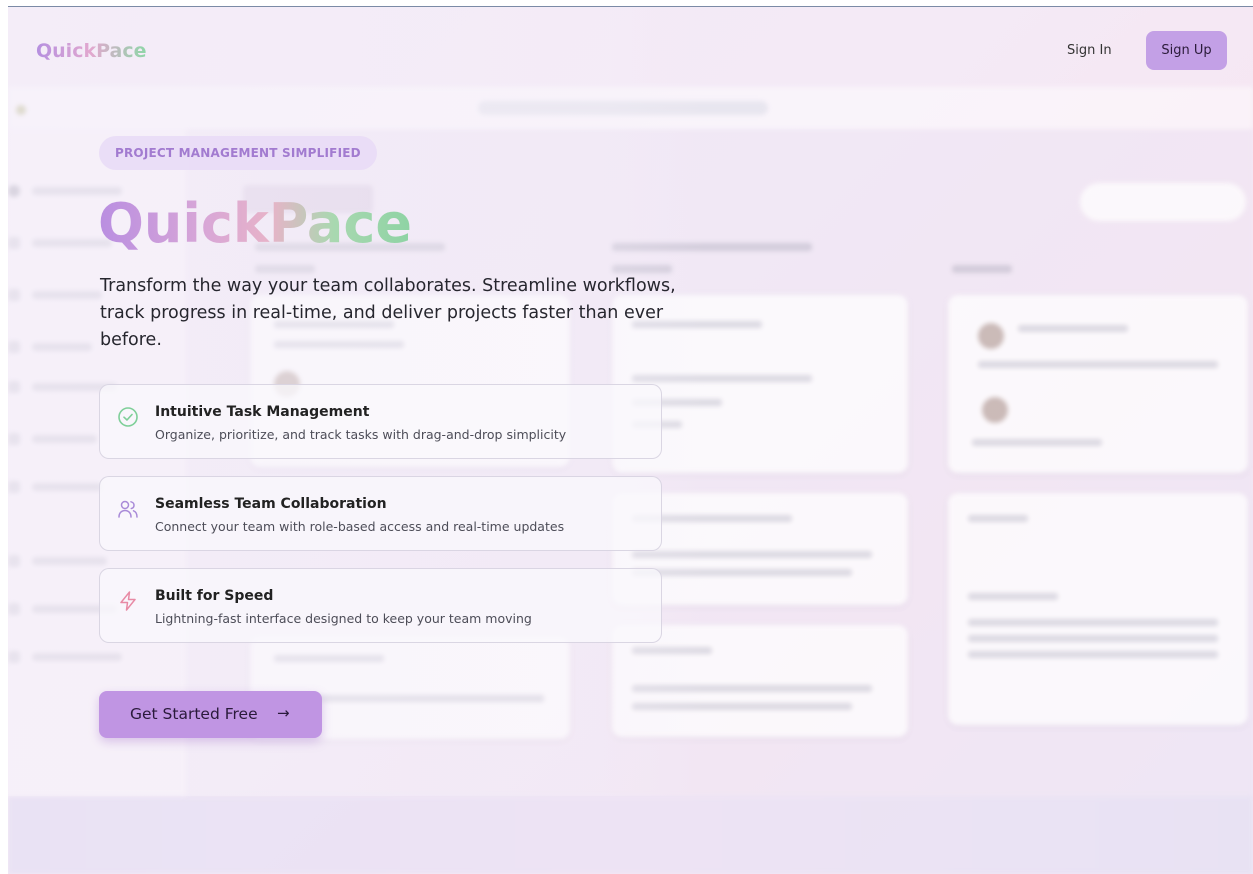  I want to click on get-started-button: Get Started Free →, so click(210, 714).